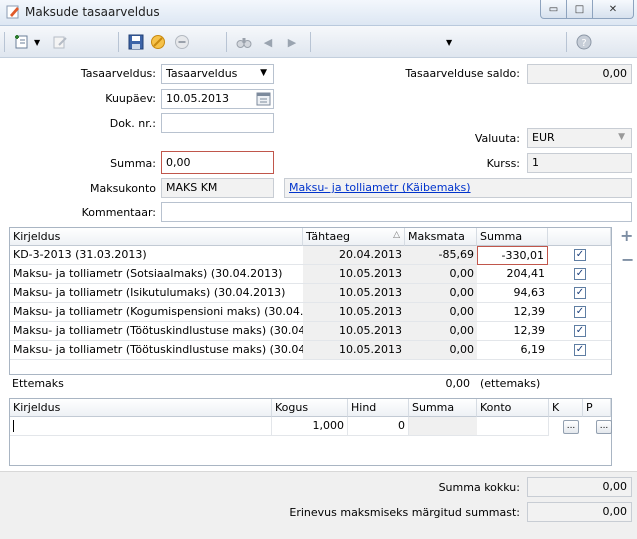 Image resolution: width=637 pixels, height=539 pixels. What do you see at coordinates (512, 293) in the screenshot?
I see `row-summa: 94,63` at bounding box center [512, 293].